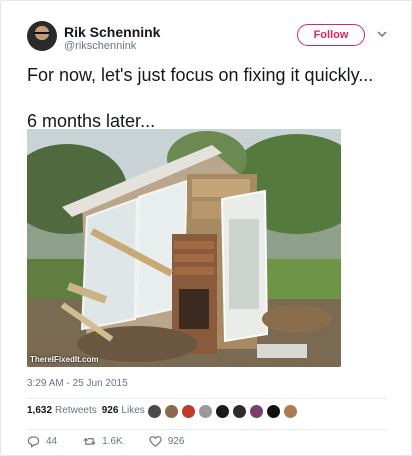 Image resolution: width=412 pixels, height=456 pixels. Describe the element at coordinates (77, 383) in the screenshot. I see `tweet-timestamp: 3:29 AM - 25 Jun 2015` at that location.